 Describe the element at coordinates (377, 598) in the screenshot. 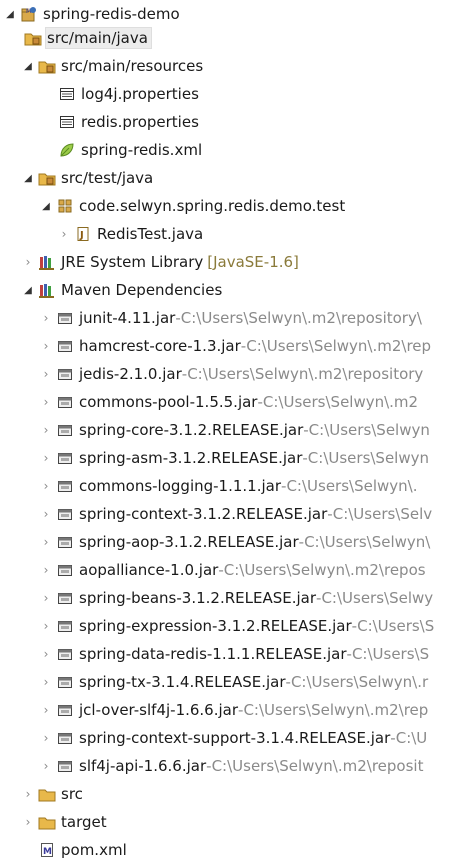

I see `jar-path: C:\Users\Selwy` at that location.